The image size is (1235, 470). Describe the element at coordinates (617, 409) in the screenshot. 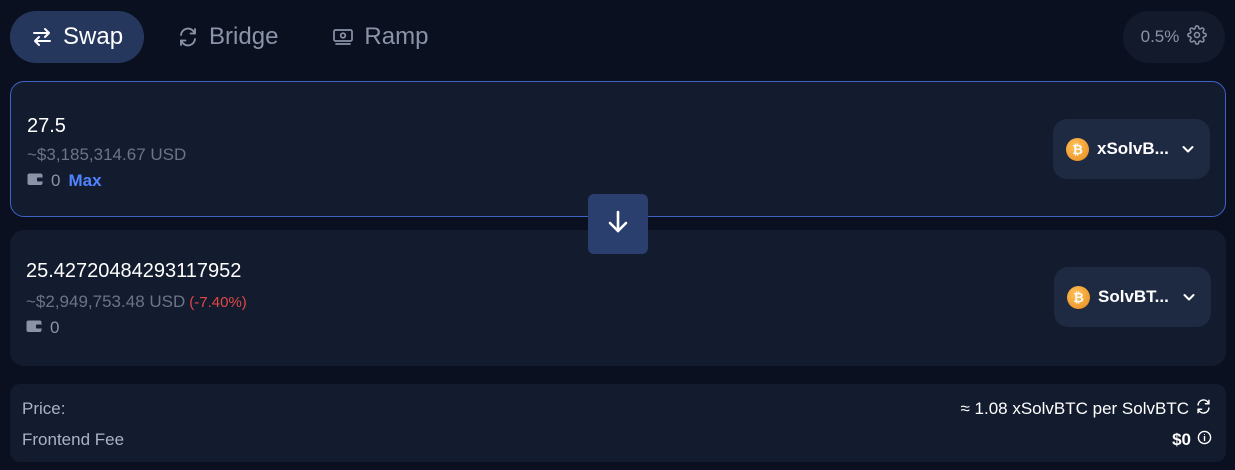

I see `price-row: Price: ≈ 1.08 xSolvBTC per SolvBTC` at that location.